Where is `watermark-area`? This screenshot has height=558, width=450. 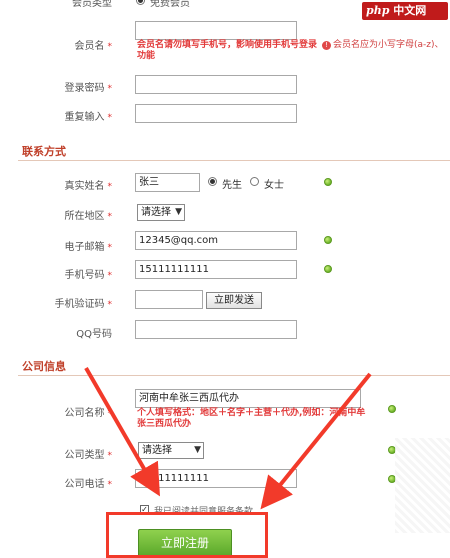 watermark-area is located at coordinates (422, 485).